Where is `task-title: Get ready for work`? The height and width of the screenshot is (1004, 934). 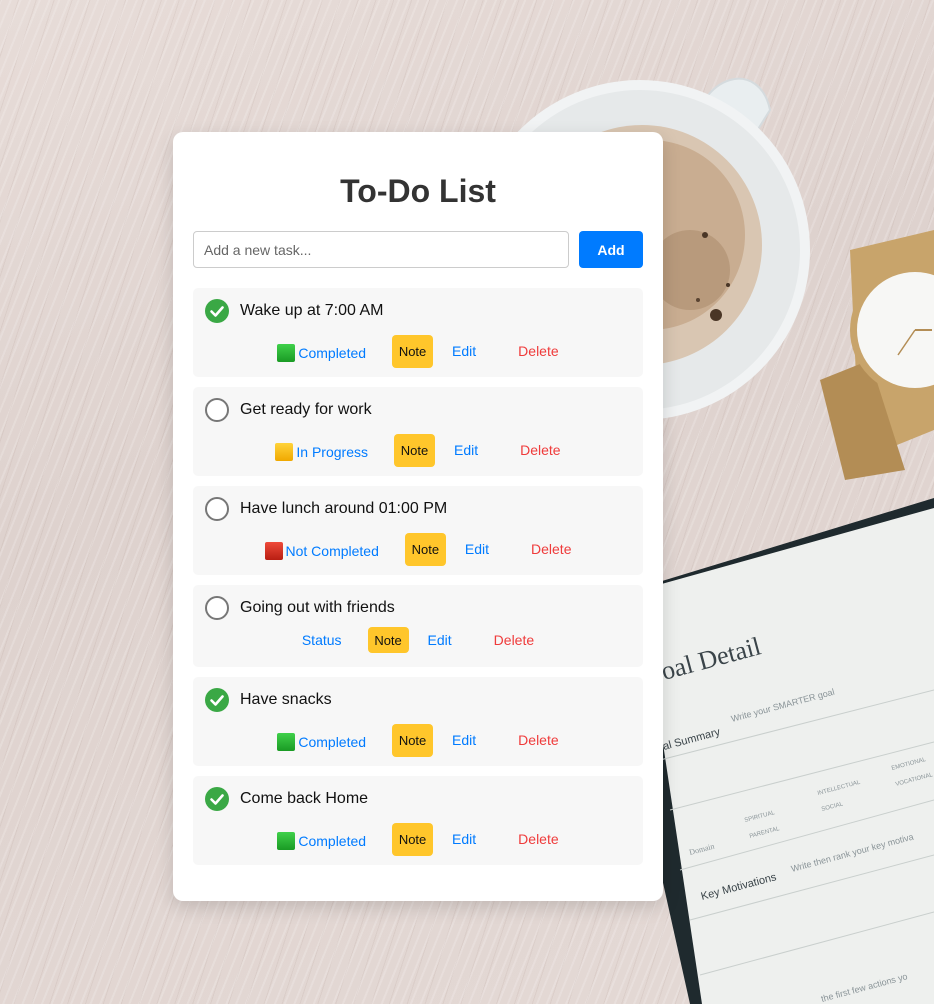
task-title: Get ready for work is located at coordinates (306, 409).